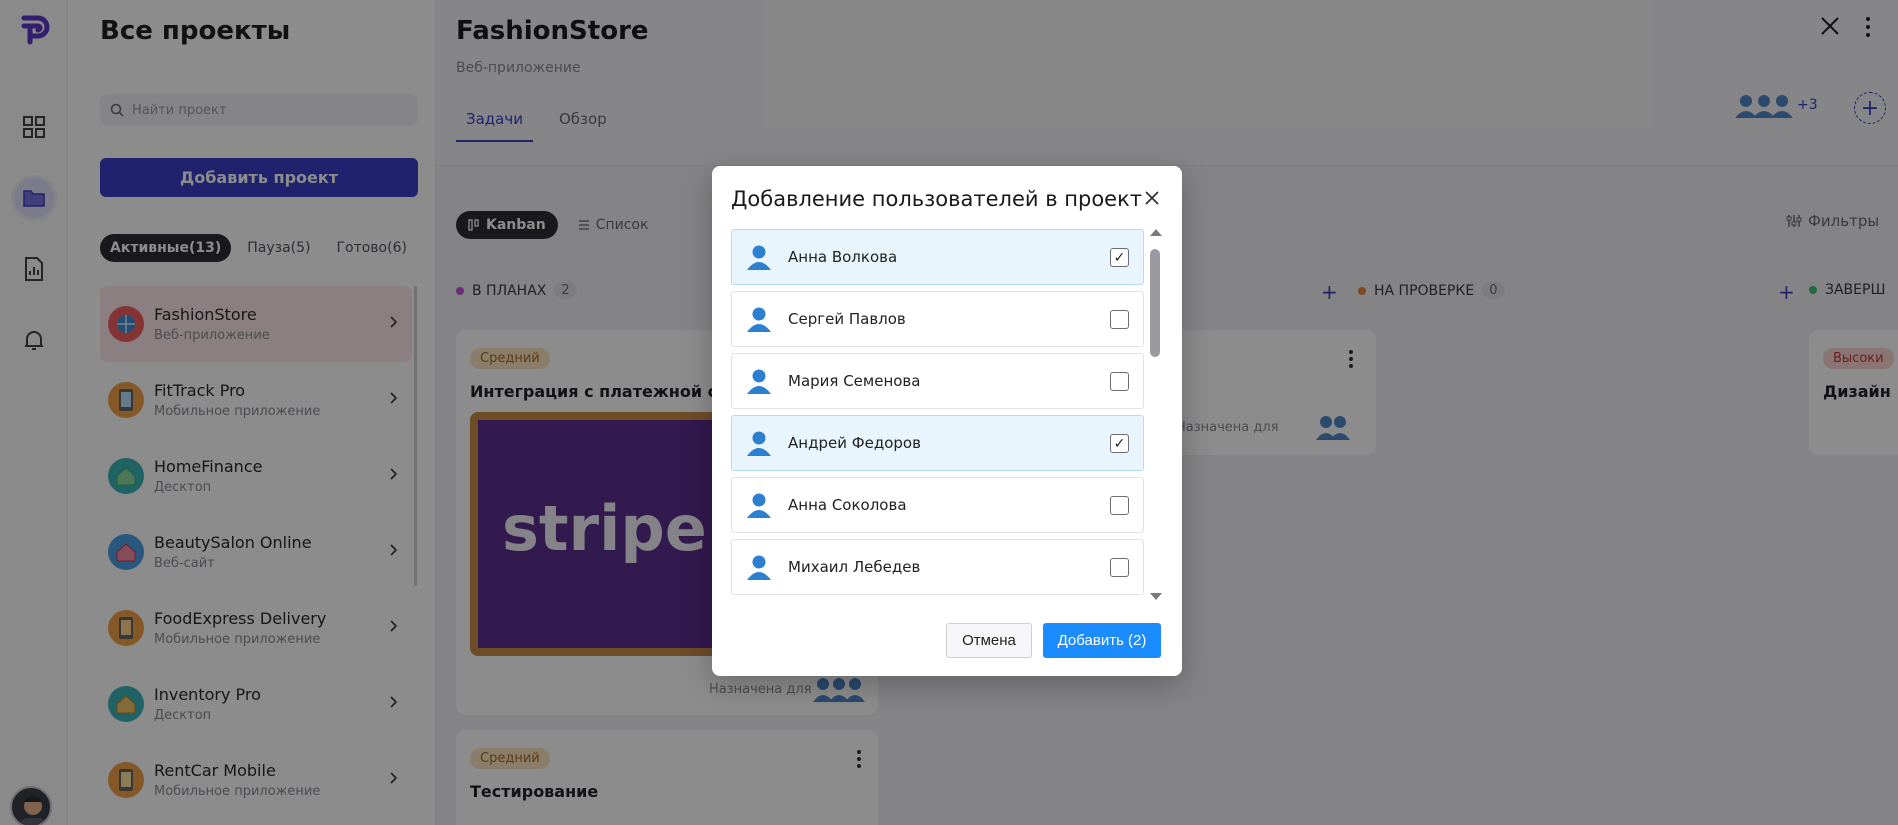  I want to click on user-name: Михаил Лебедев, so click(854, 567).